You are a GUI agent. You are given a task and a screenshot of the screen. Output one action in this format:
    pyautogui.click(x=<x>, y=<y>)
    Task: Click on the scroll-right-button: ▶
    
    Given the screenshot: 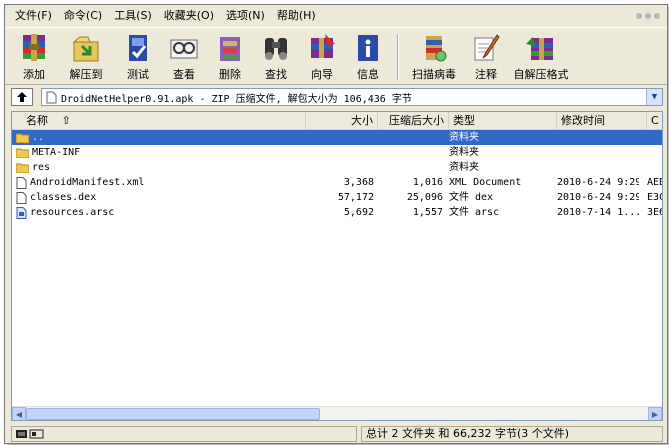 What is the action you would take?
    pyautogui.click(x=655, y=413)
    